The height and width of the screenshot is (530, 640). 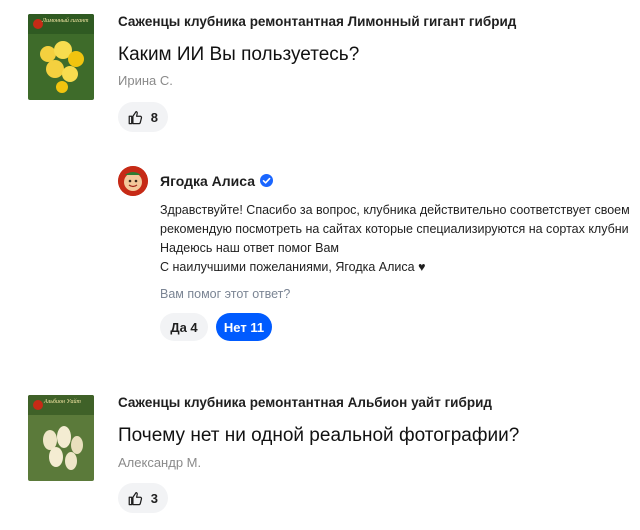 I want to click on question-author: Ирина С., so click(x=145, y=80).